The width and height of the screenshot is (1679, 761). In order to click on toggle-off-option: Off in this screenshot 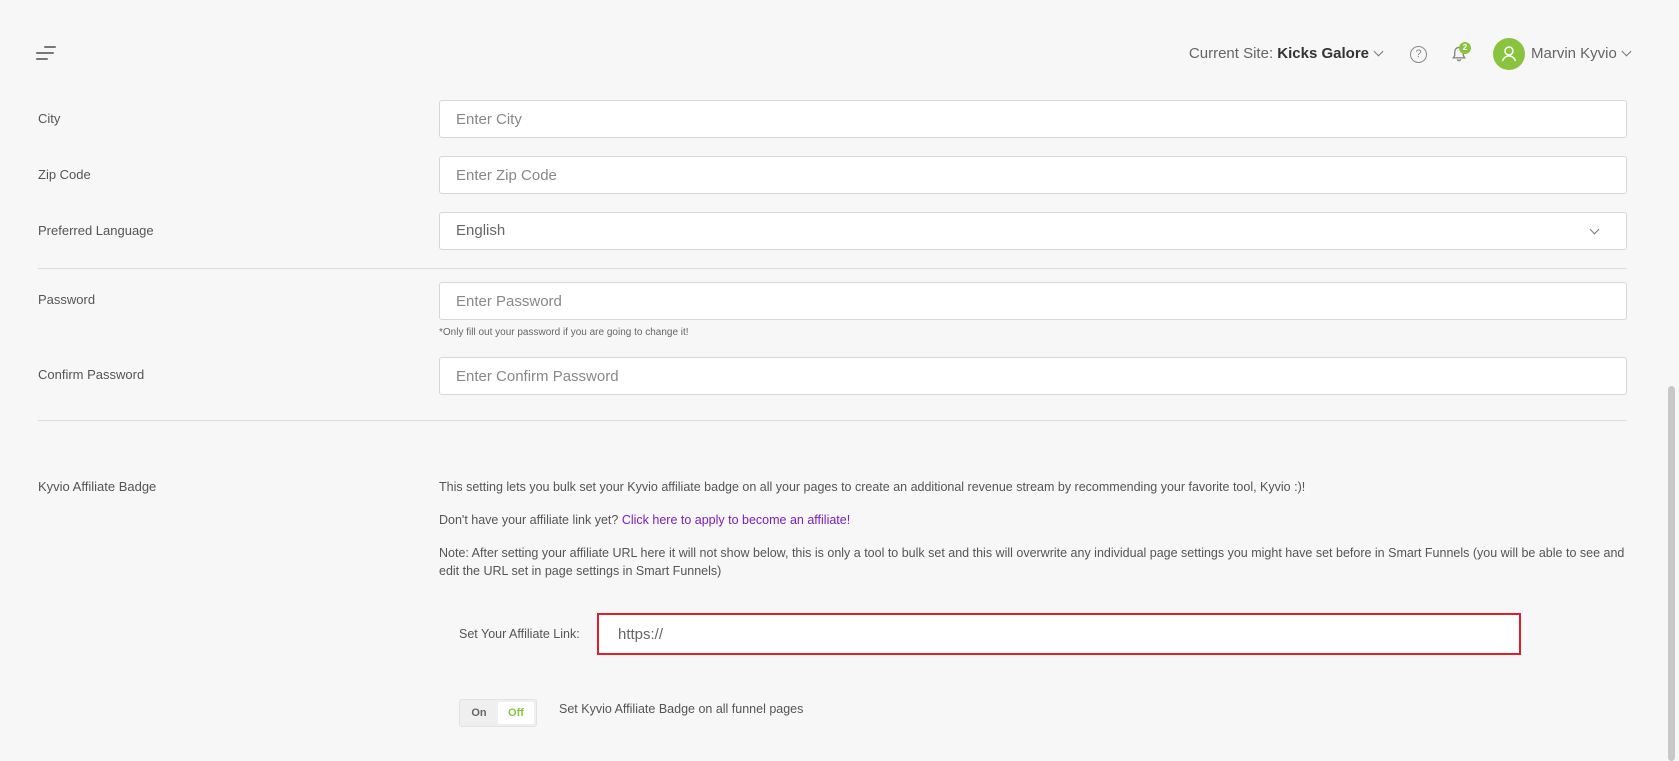, I will do `click(516, 713)`.